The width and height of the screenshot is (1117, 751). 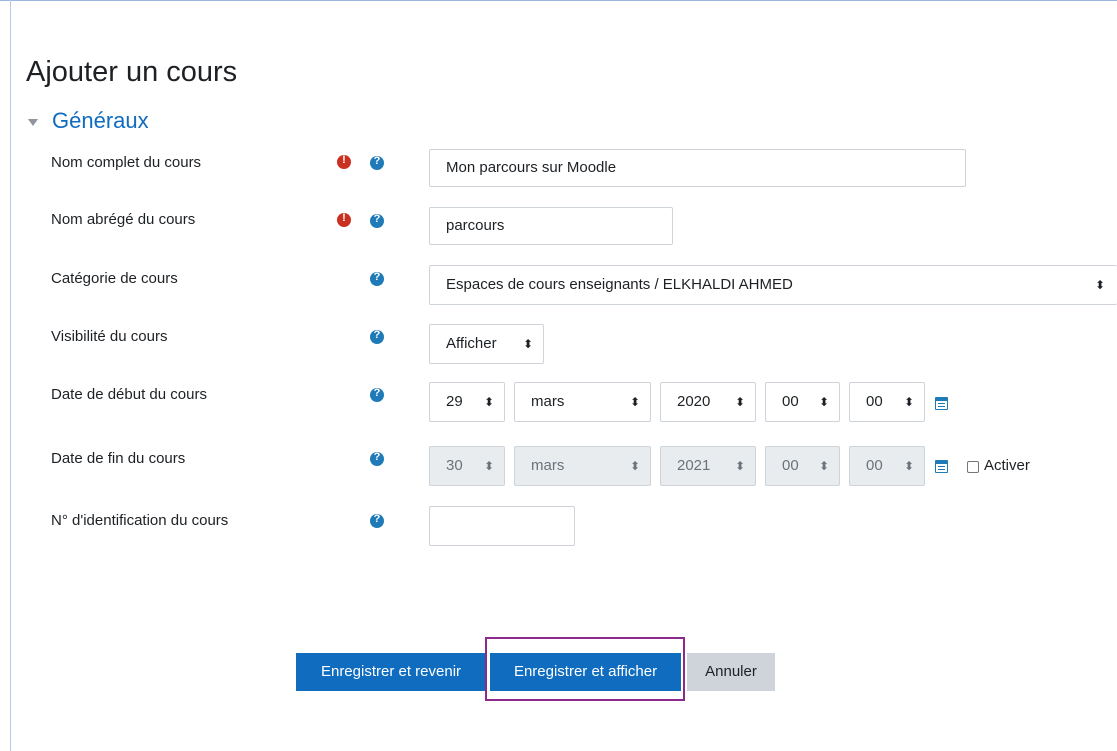 I want to click on startdate-label: Date de début du cours, so click(x=129, y=394).